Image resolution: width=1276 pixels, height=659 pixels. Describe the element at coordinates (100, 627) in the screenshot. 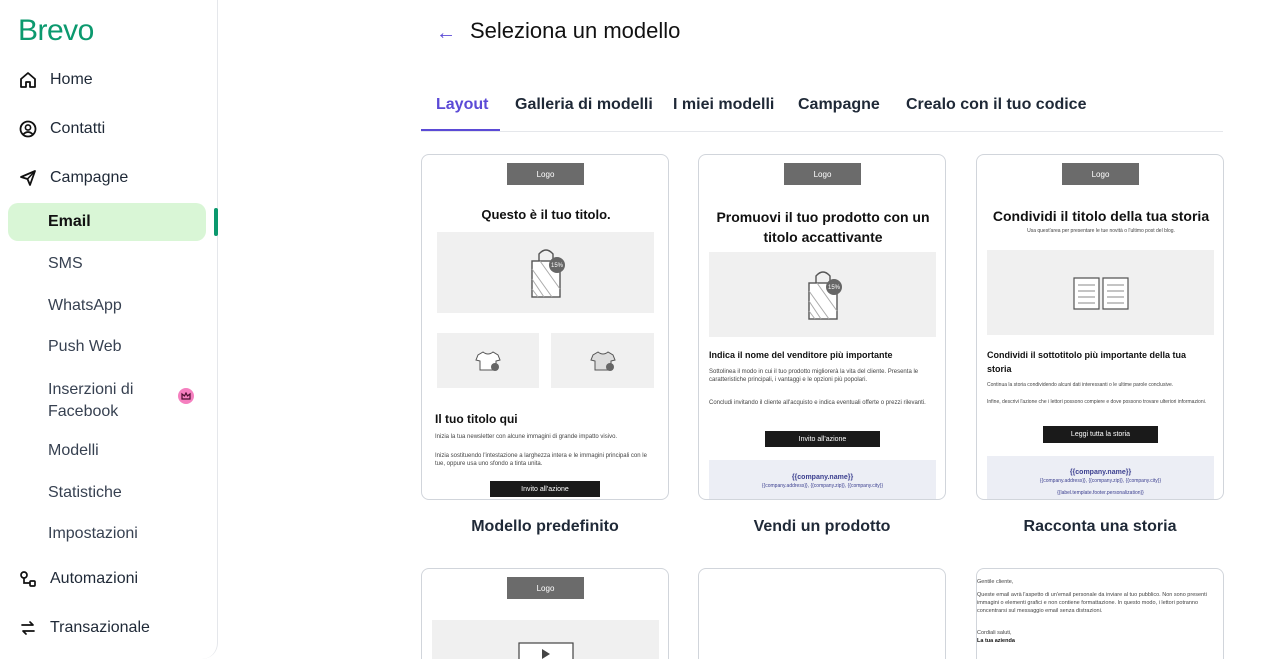

I see `sidebar-item-label: Transazionale` at that location.